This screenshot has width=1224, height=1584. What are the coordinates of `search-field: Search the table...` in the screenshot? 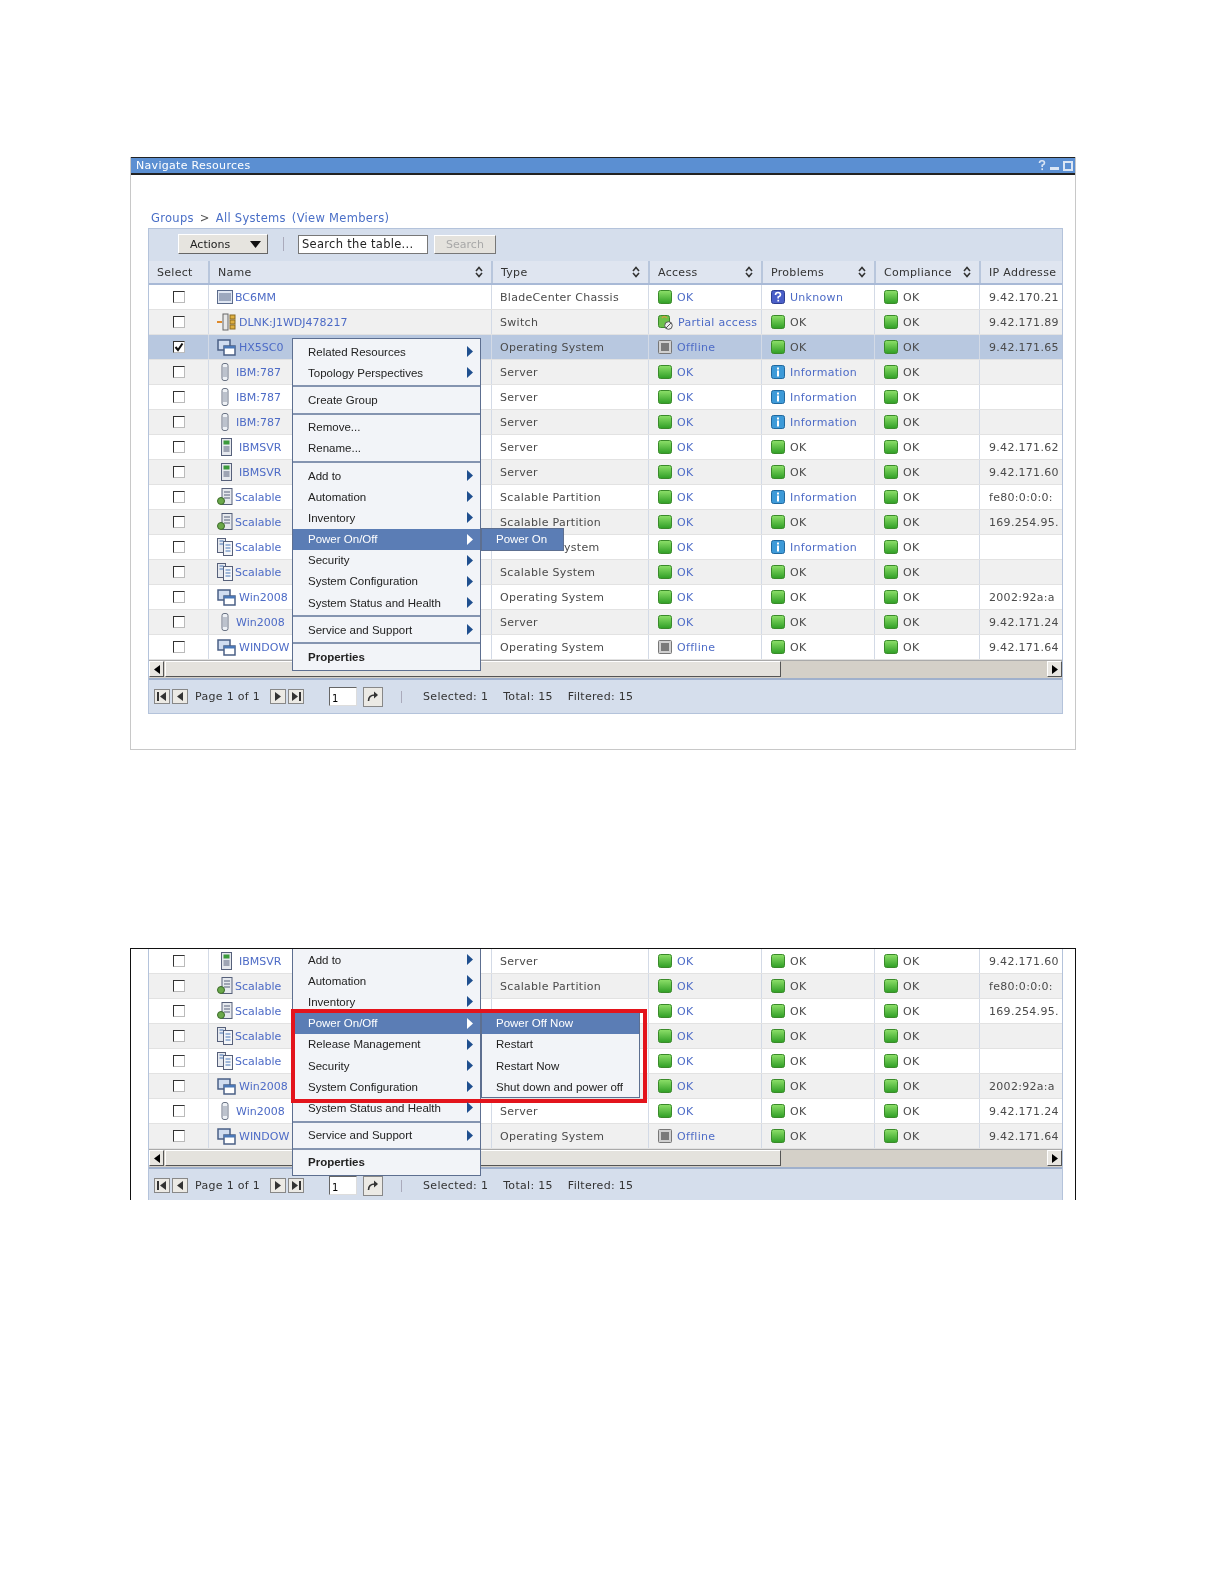 It's located at (363, 244).